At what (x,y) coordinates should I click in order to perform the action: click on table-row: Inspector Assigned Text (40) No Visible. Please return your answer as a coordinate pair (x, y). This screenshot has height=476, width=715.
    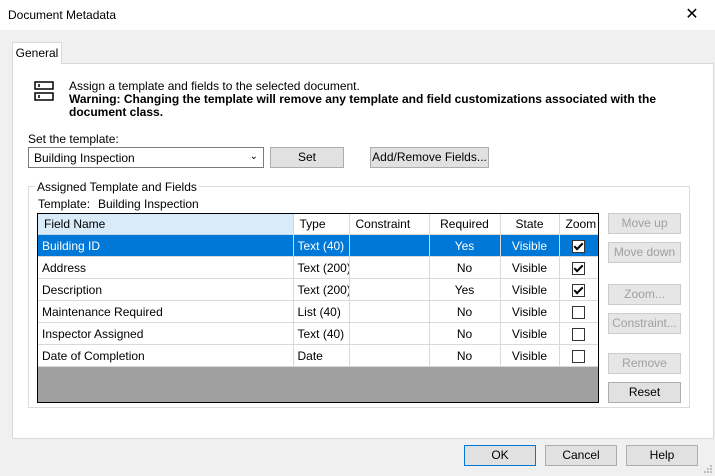
    Looking at the image, I should click on (318, 333).